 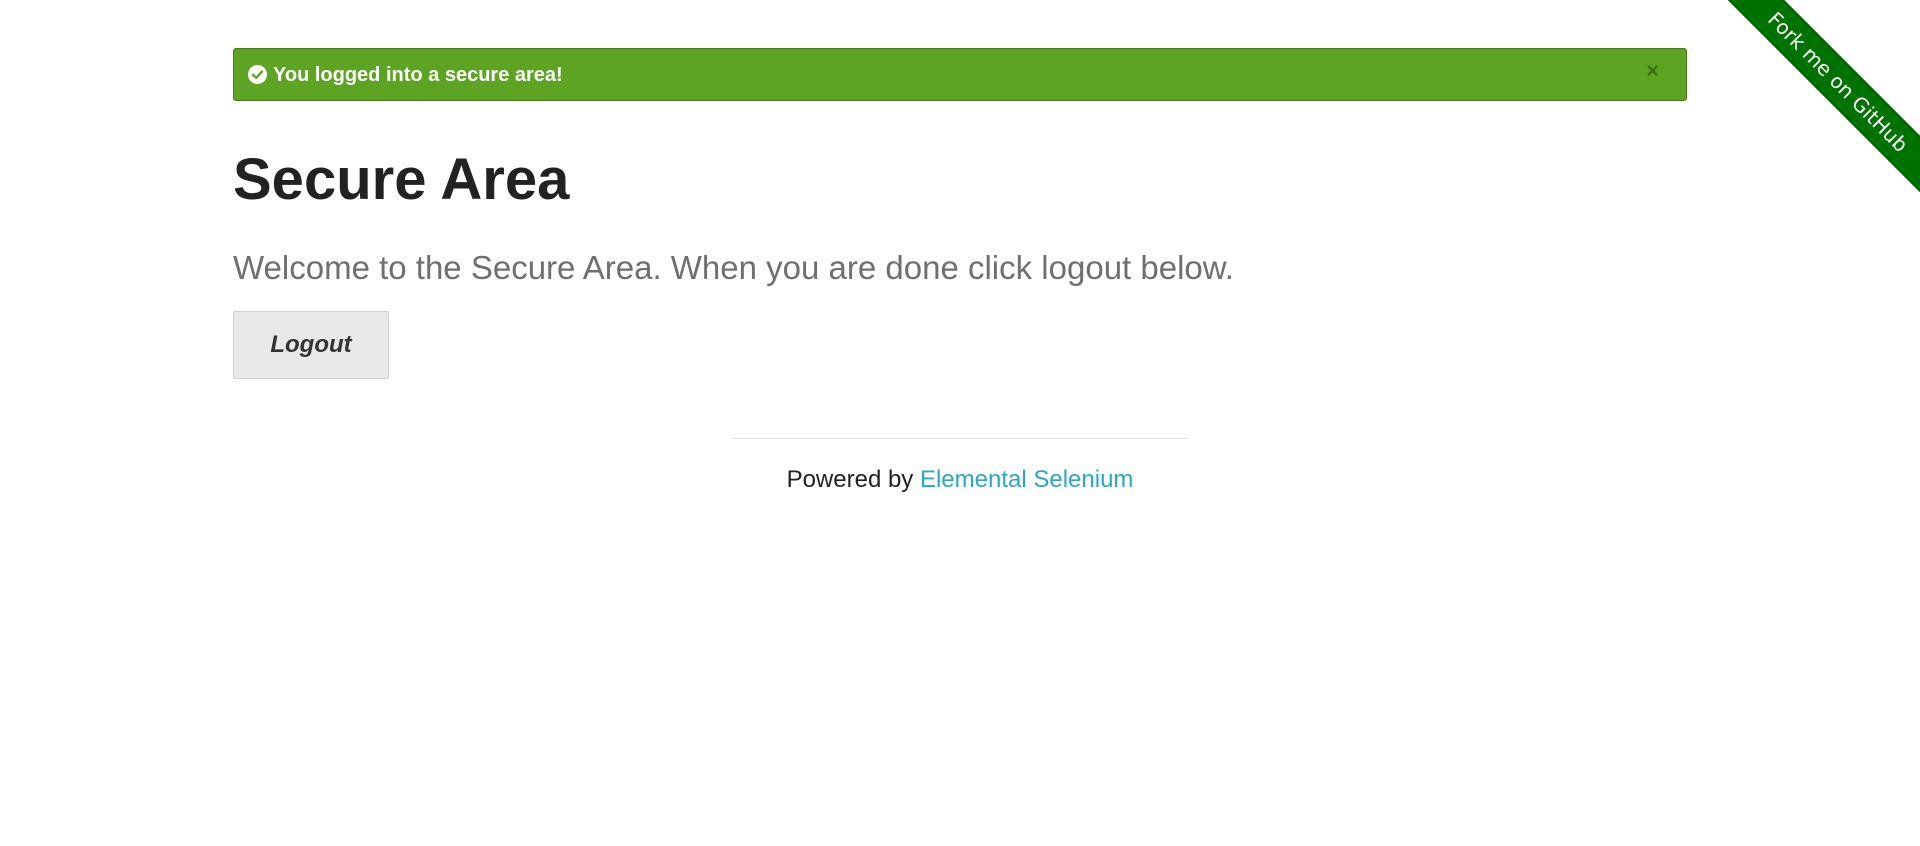 What do you see at coordinates (1818, 101) in the screenshot?
I see `fork-me-on-github-ribbon: Fork me on GitHub` at bounding box center [1818, 101].